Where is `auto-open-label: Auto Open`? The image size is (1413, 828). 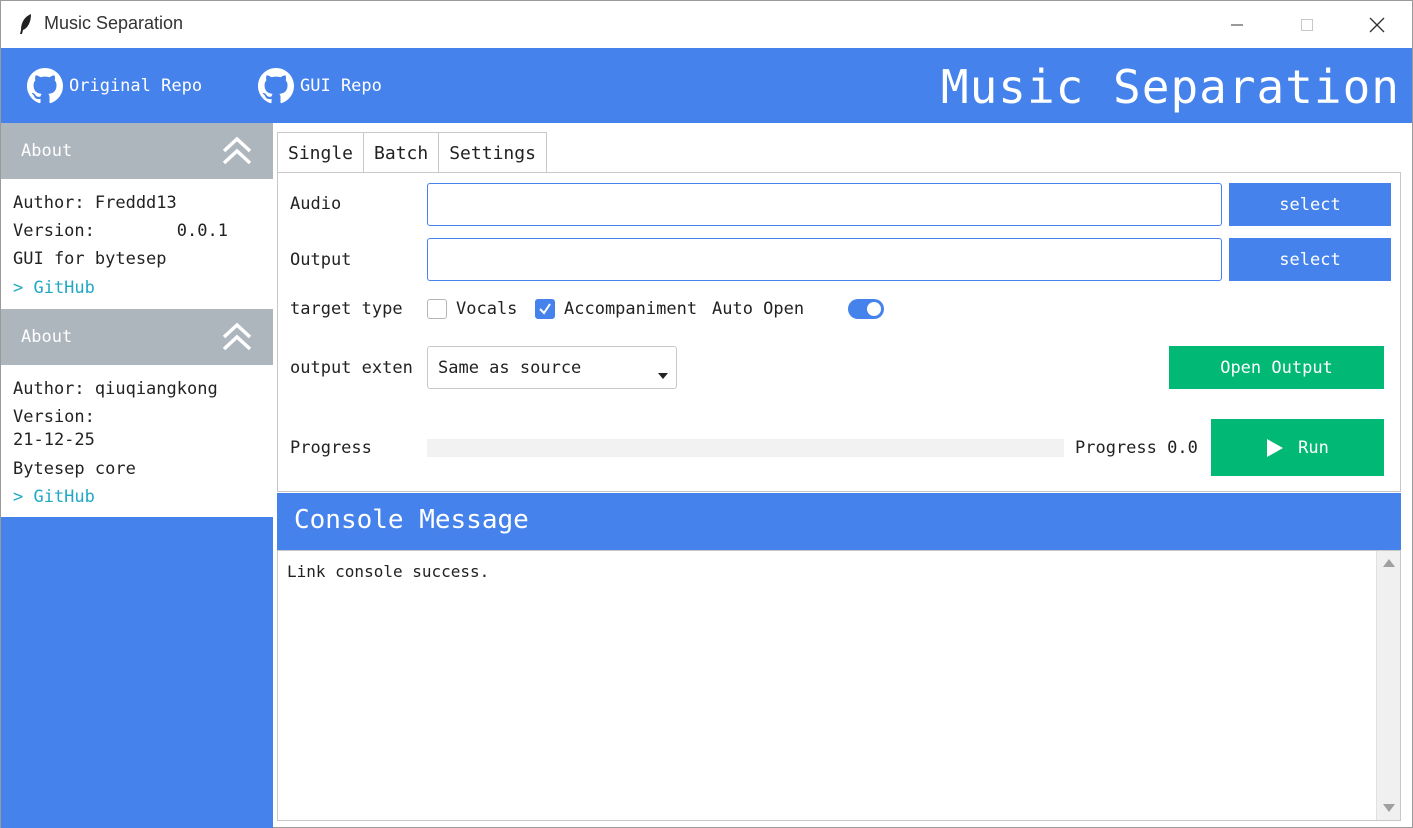
auto-open-label: Auto Open is located at coordinates (758, 309).